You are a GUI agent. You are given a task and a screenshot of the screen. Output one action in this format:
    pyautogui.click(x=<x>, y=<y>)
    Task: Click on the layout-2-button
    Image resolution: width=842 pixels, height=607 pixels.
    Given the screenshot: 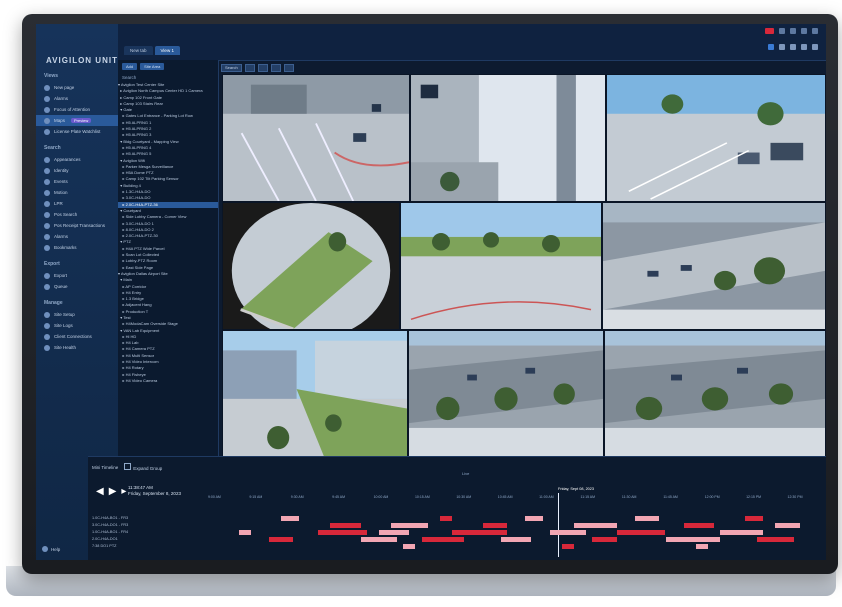 What is the action you would take?
    pyautogui.click(x=262, y=68)
    